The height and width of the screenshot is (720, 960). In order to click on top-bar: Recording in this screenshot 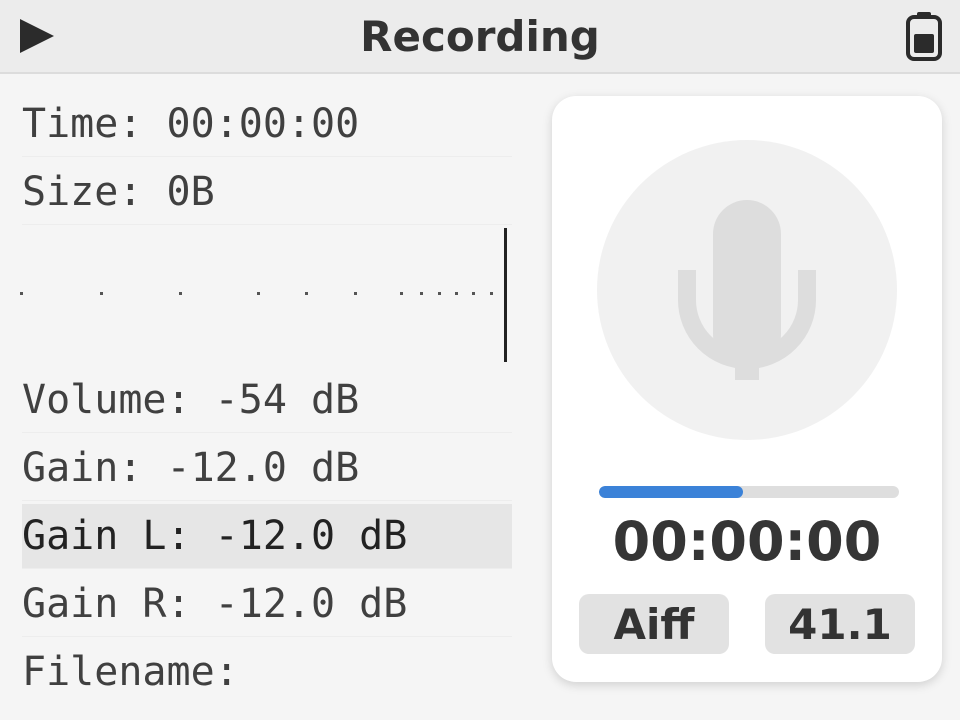, I will do `click(480, 37)`.